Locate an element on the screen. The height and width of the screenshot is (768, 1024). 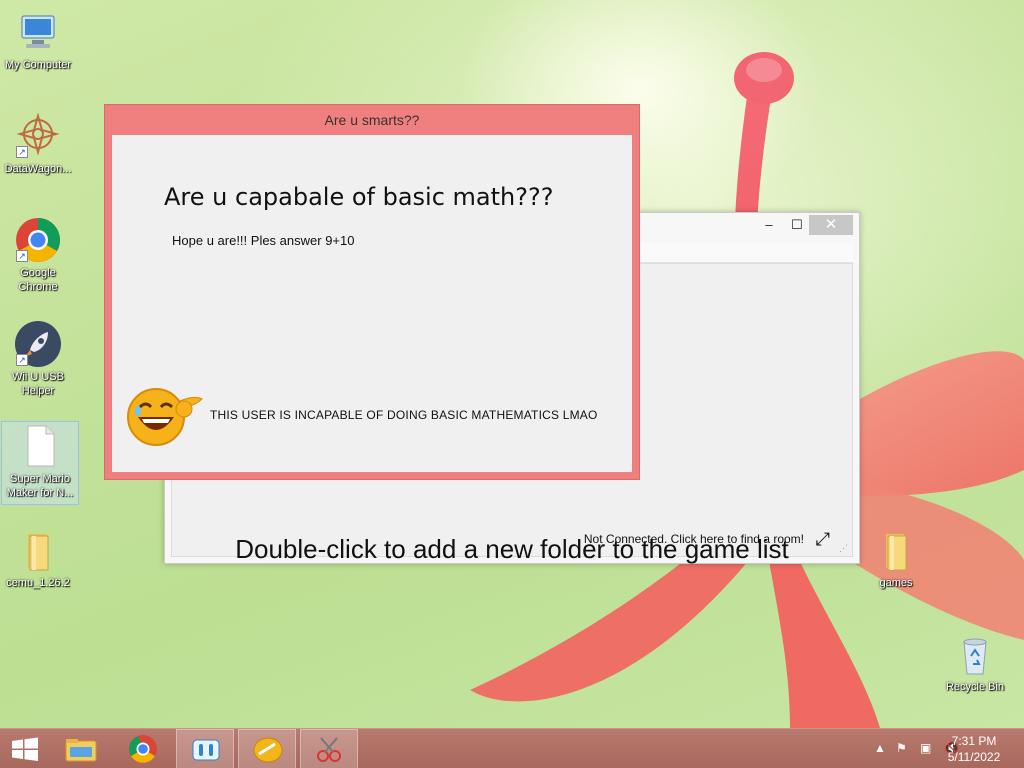
clock-time: 7:31 PM is located at coordinates (974, 741).